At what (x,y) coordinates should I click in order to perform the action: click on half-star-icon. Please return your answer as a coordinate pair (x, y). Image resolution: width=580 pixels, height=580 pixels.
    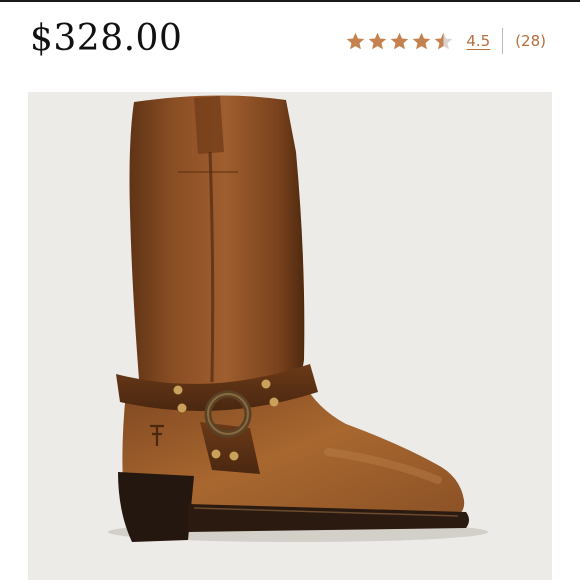
    Looking at the image, I should click on (444, 40).